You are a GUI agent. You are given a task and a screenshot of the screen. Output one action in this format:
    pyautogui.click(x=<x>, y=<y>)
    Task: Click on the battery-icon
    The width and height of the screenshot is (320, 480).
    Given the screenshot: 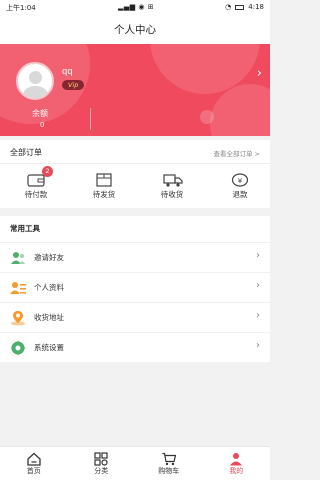 What is the action you would take?
    pyautogui.click(x=240, y=7)
    